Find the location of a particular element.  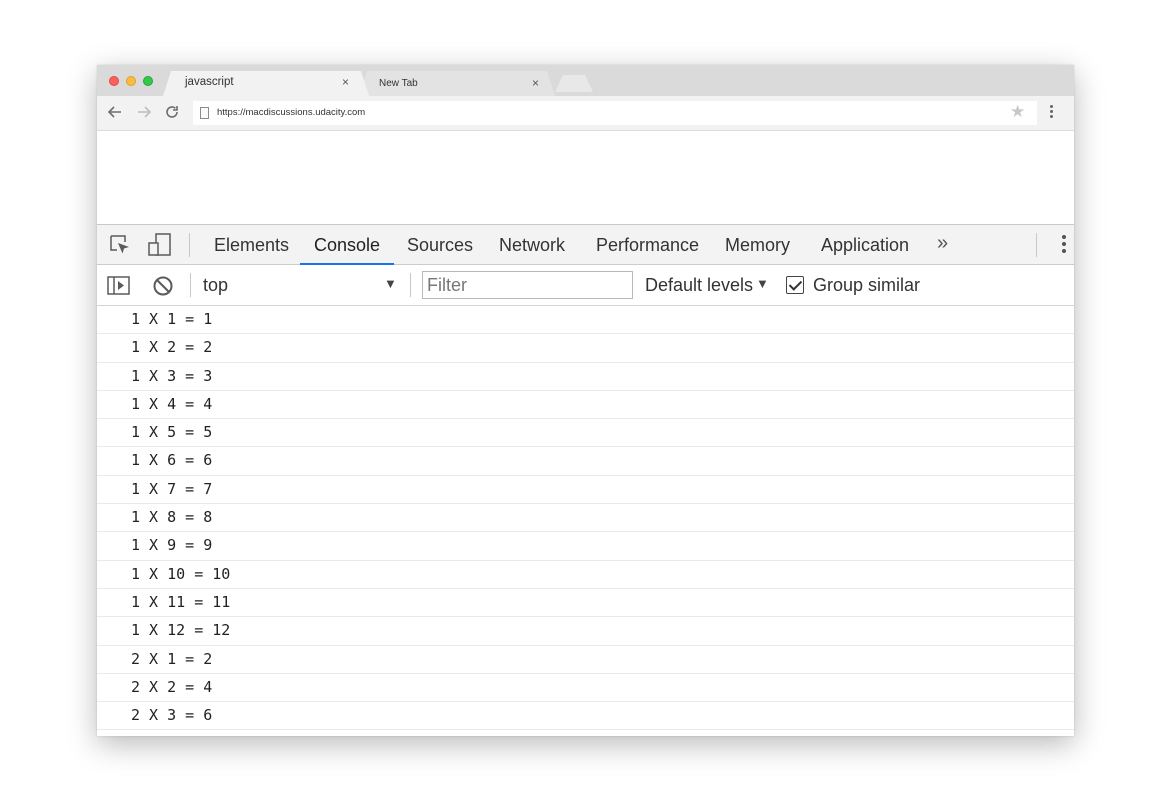

address-bar: https://macdiscussions.udacity.com is located at coordinates (615, 113).